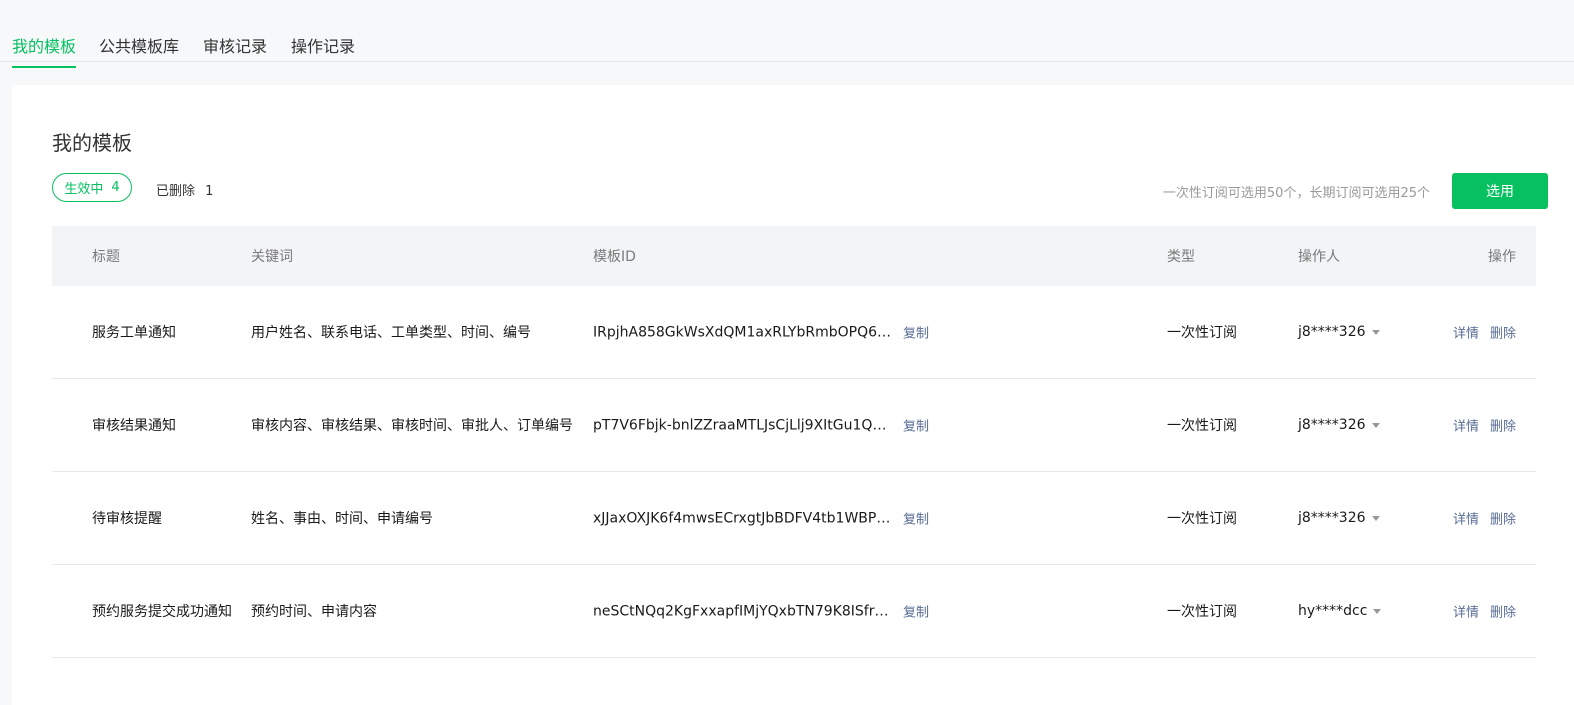 The height and width of the screenshot is (705, 1574). Describe the element at coordinates (127, 519) in the screenshot. I see `row-title: 待审核提醒` at that location.